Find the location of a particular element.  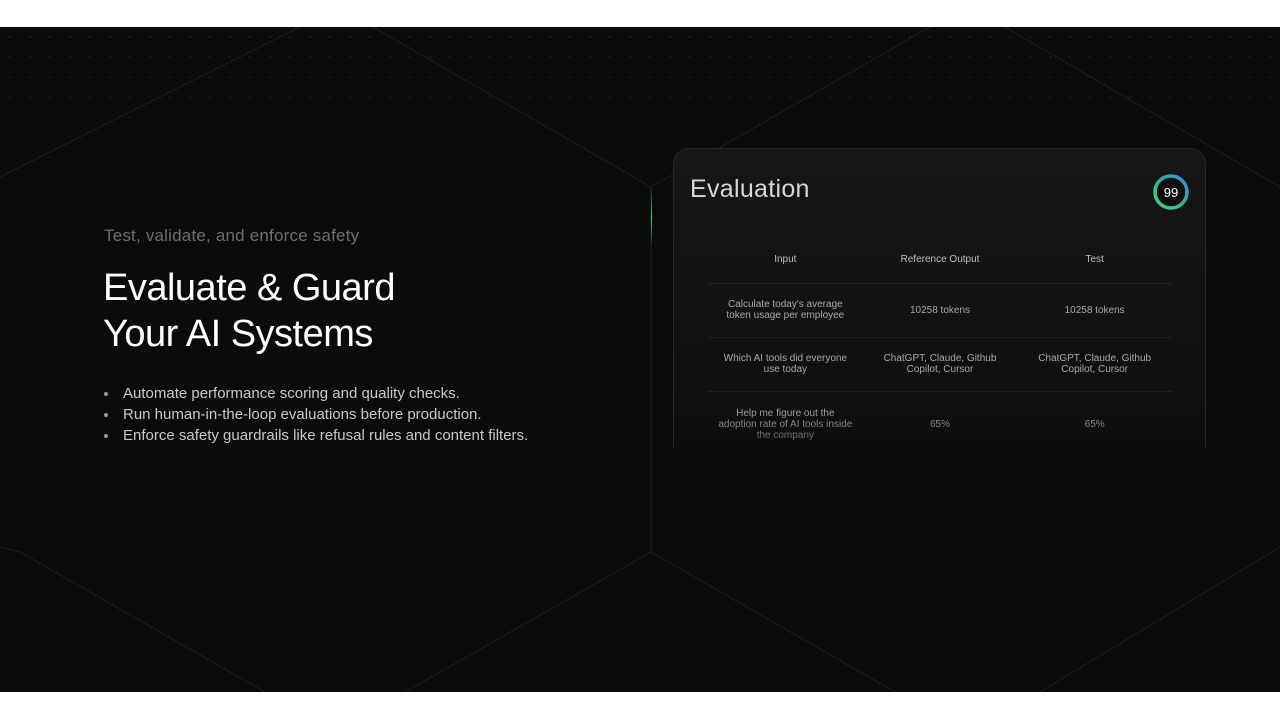

cell-reference-output: ChatGPT, Claude, Github Copilot, Cursor is located at coordinates (940, 364).